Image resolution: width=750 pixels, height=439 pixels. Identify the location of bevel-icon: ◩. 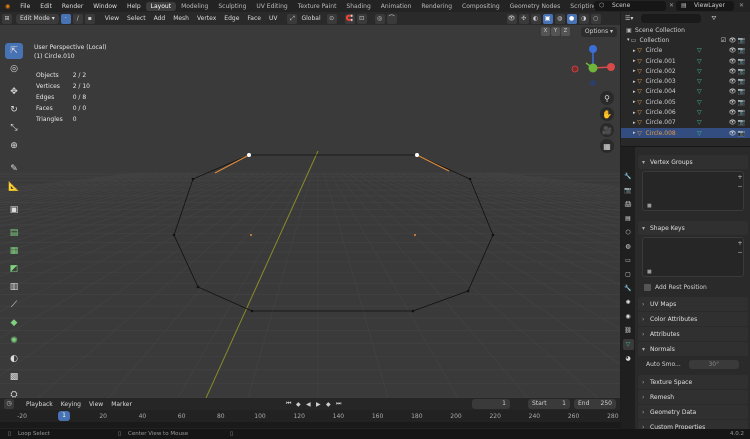
(14, 269).